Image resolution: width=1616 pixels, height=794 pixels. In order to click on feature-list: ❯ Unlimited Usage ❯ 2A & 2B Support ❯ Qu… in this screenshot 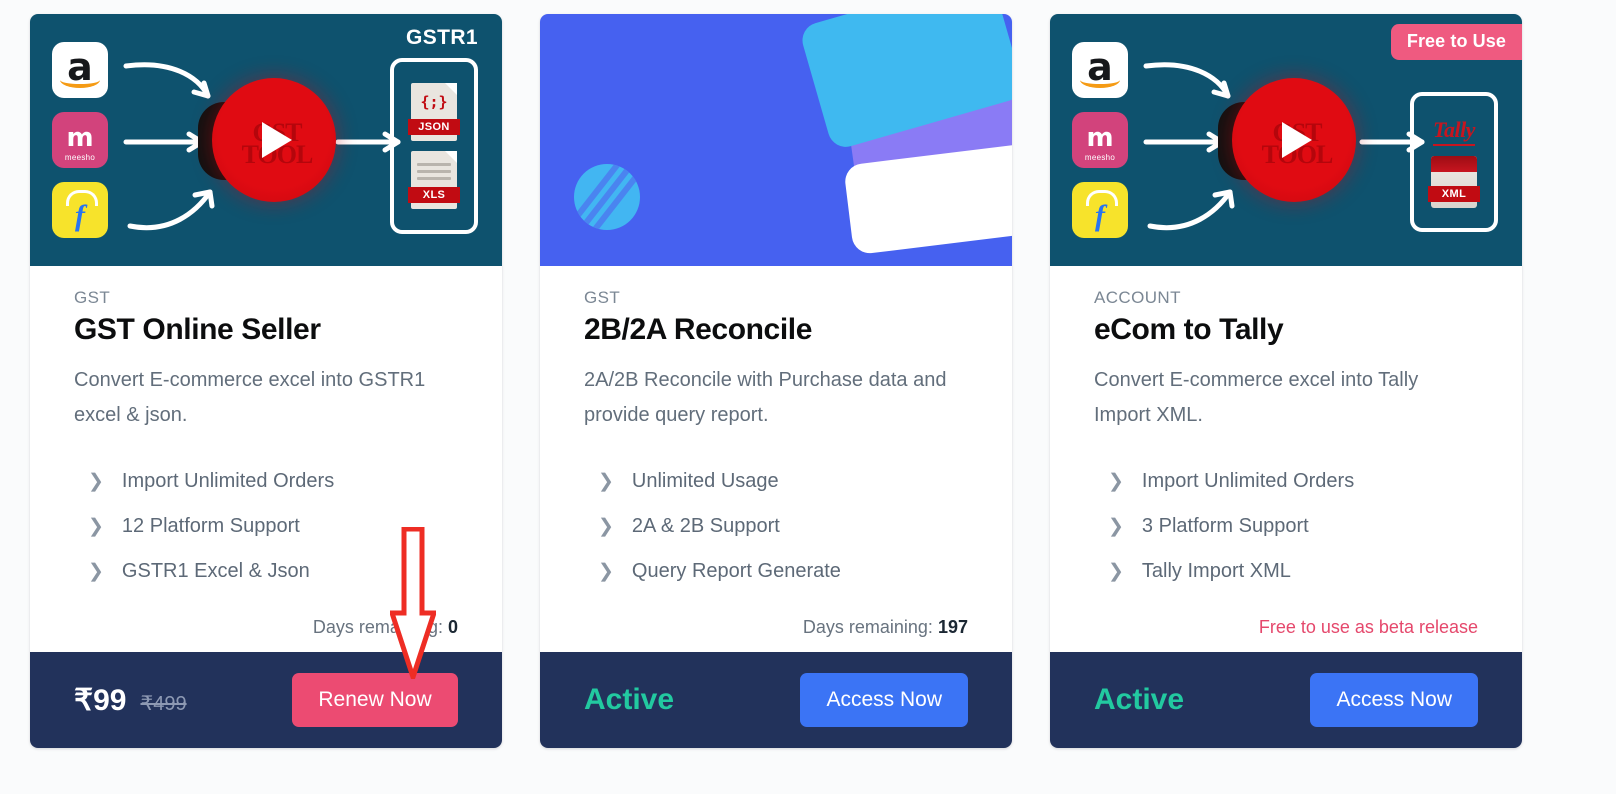, I will do `click(776, 526)`.